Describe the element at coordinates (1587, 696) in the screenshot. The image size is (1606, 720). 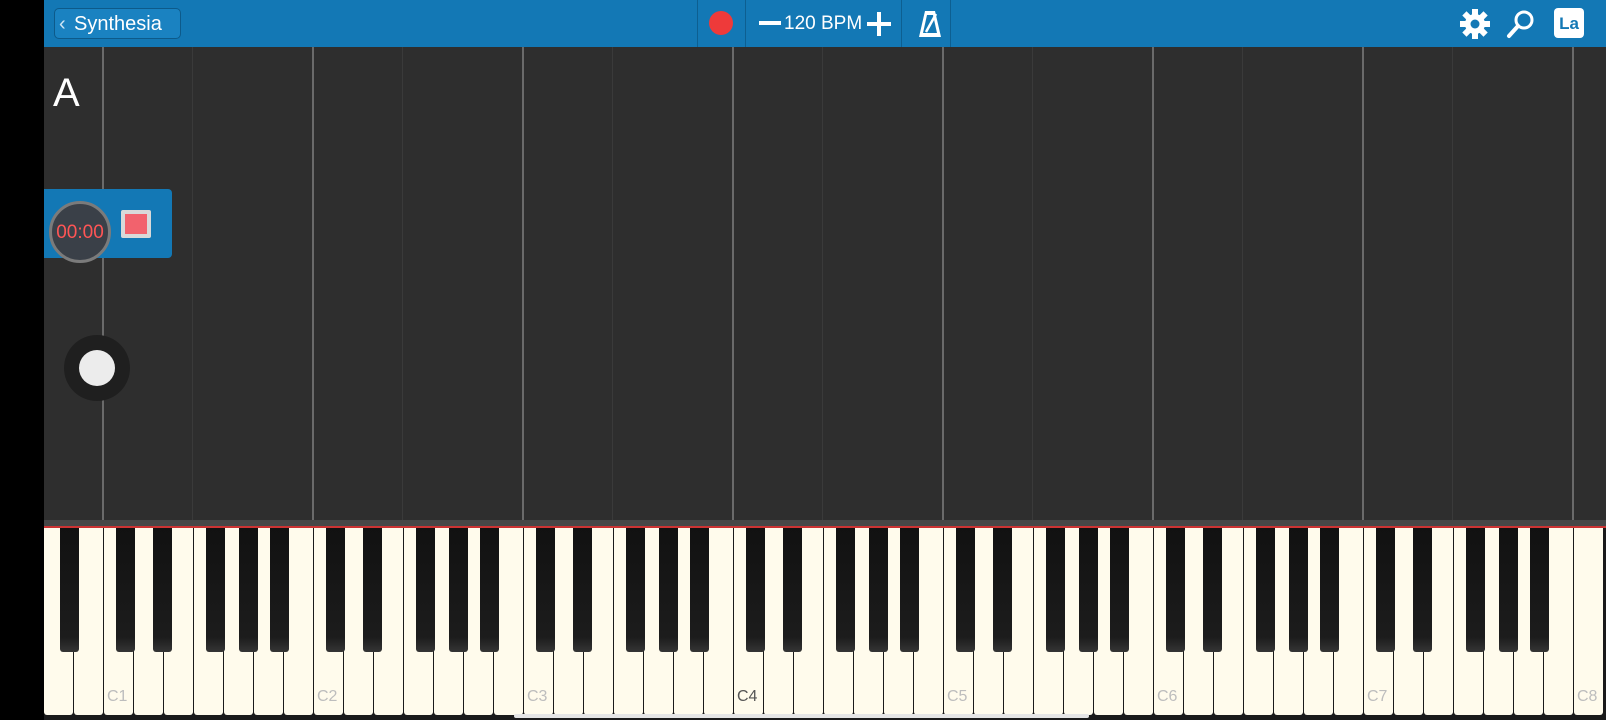
I see `octave-label: C8` at that location.